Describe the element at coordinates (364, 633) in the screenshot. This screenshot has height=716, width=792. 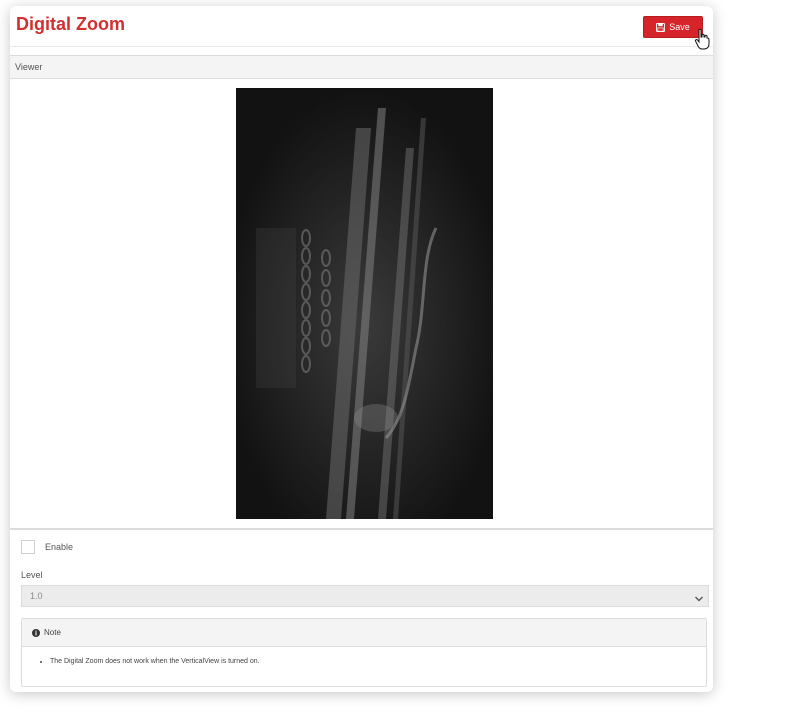
I see `note-heading: Note` at that location.